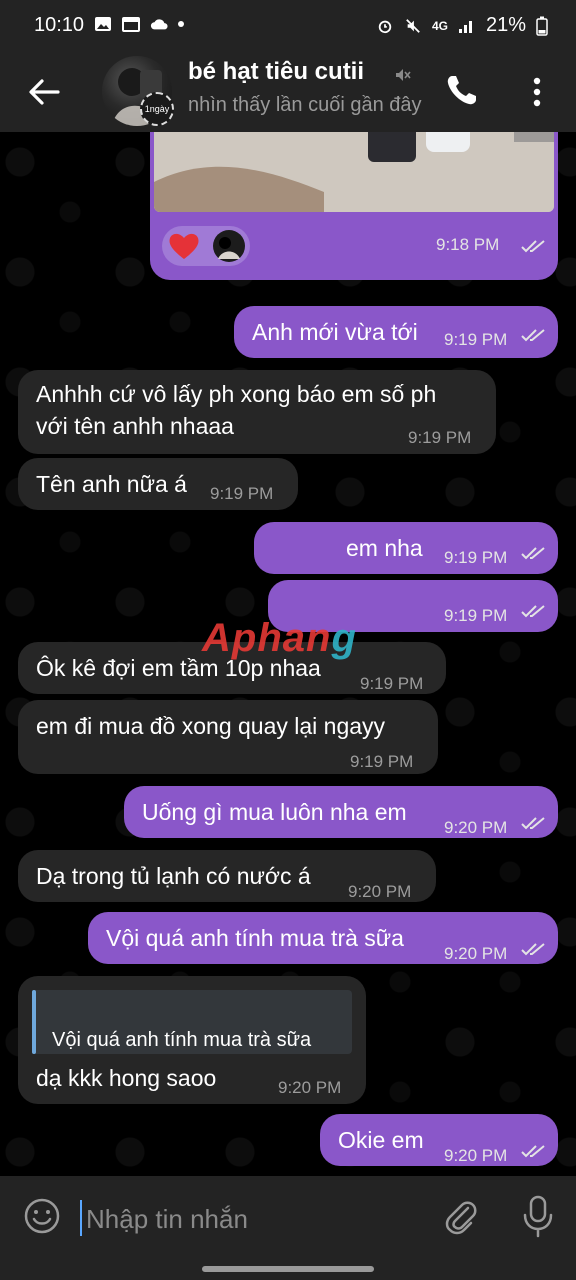  Describe the element at coordinates (542, 26) in the screenshot. I see `battery-icon` at that location.